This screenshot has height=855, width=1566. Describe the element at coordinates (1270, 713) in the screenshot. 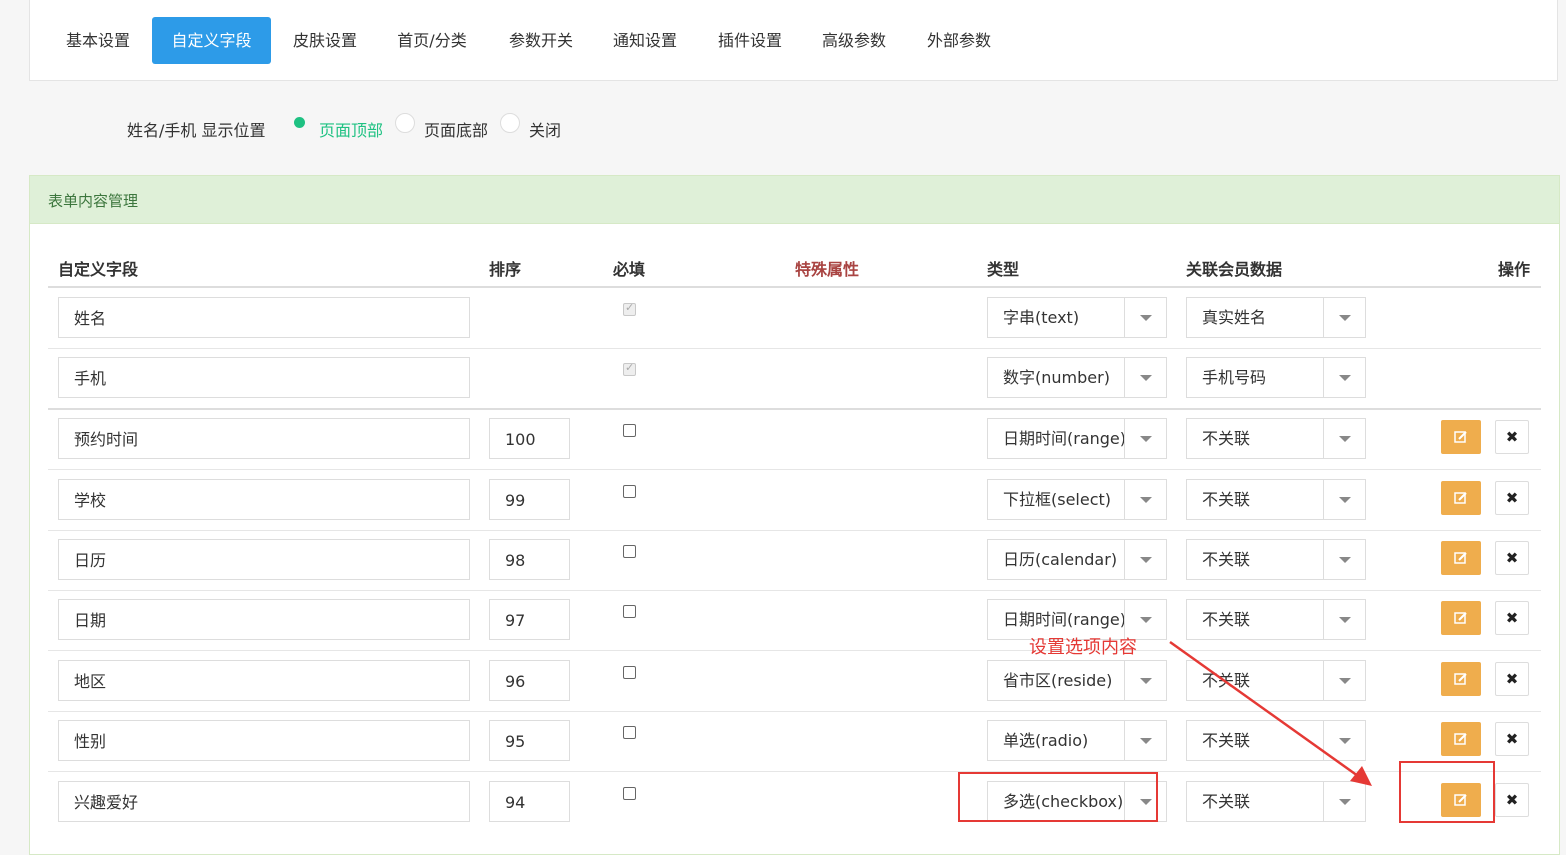

I see `annotation-arrow-icon` at that location.